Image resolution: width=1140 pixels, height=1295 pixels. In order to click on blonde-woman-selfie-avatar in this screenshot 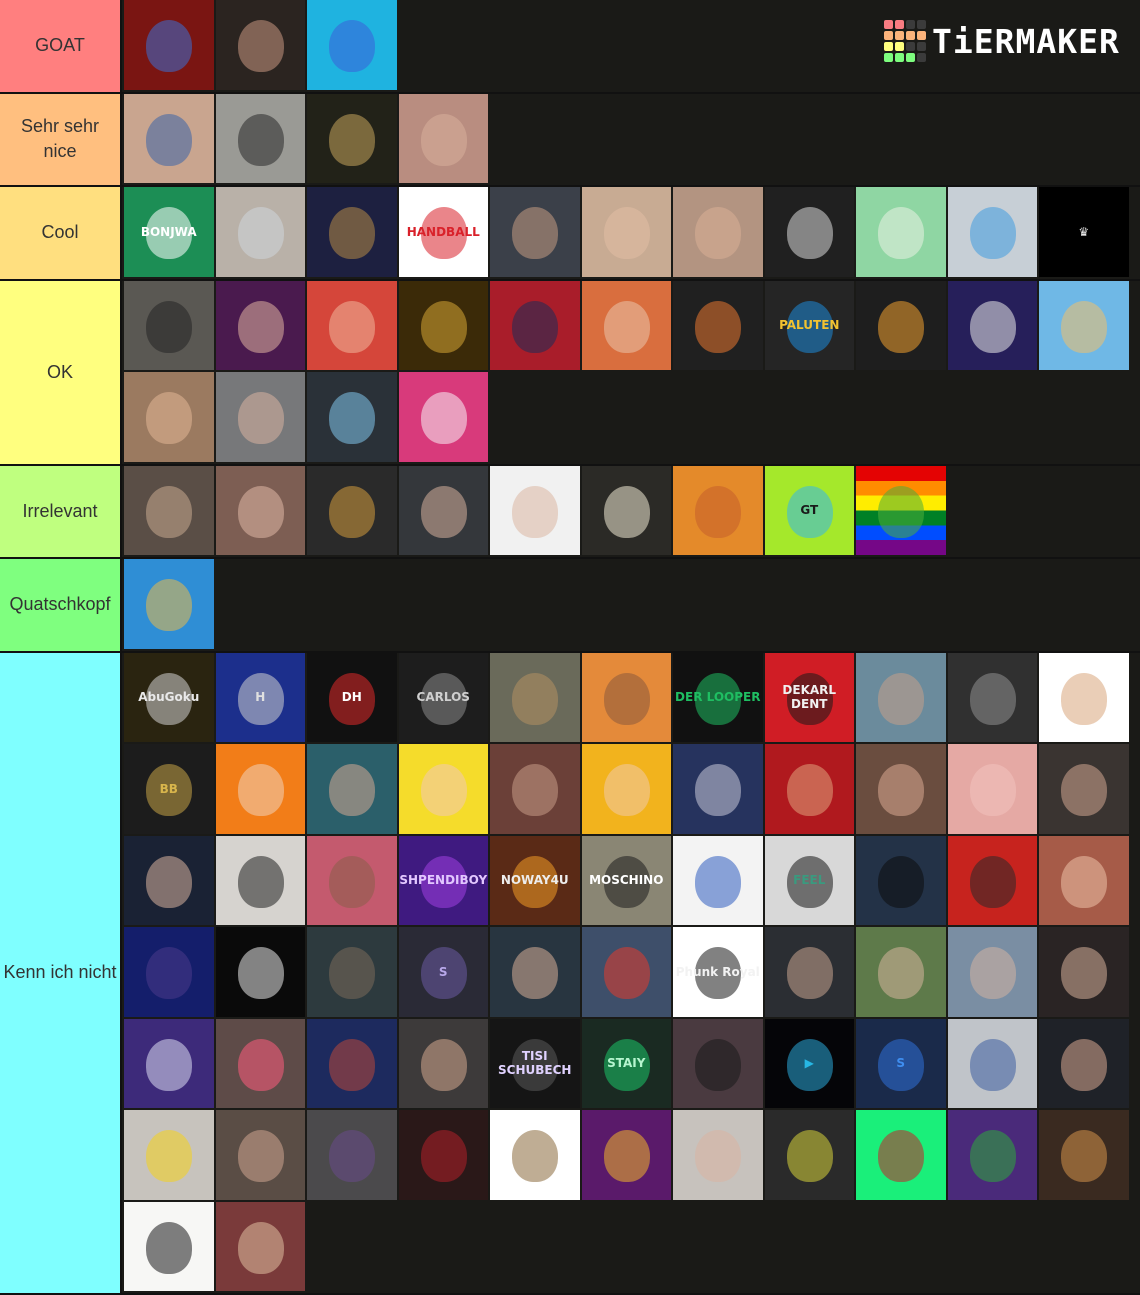, I will do `click(169, 417)`.